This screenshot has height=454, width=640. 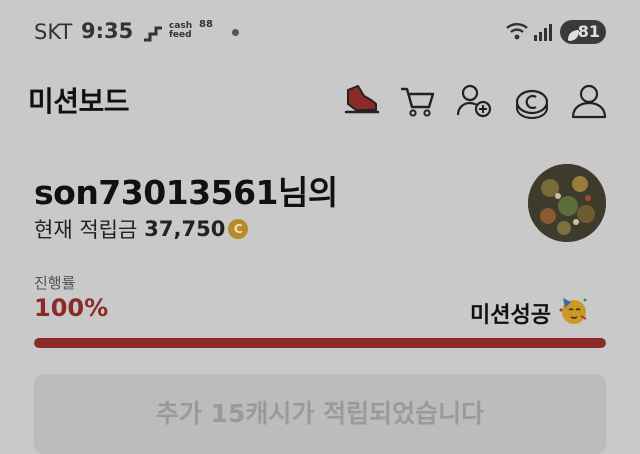 I want to click on page-title: 미션보드, so click(x=79, y=101).